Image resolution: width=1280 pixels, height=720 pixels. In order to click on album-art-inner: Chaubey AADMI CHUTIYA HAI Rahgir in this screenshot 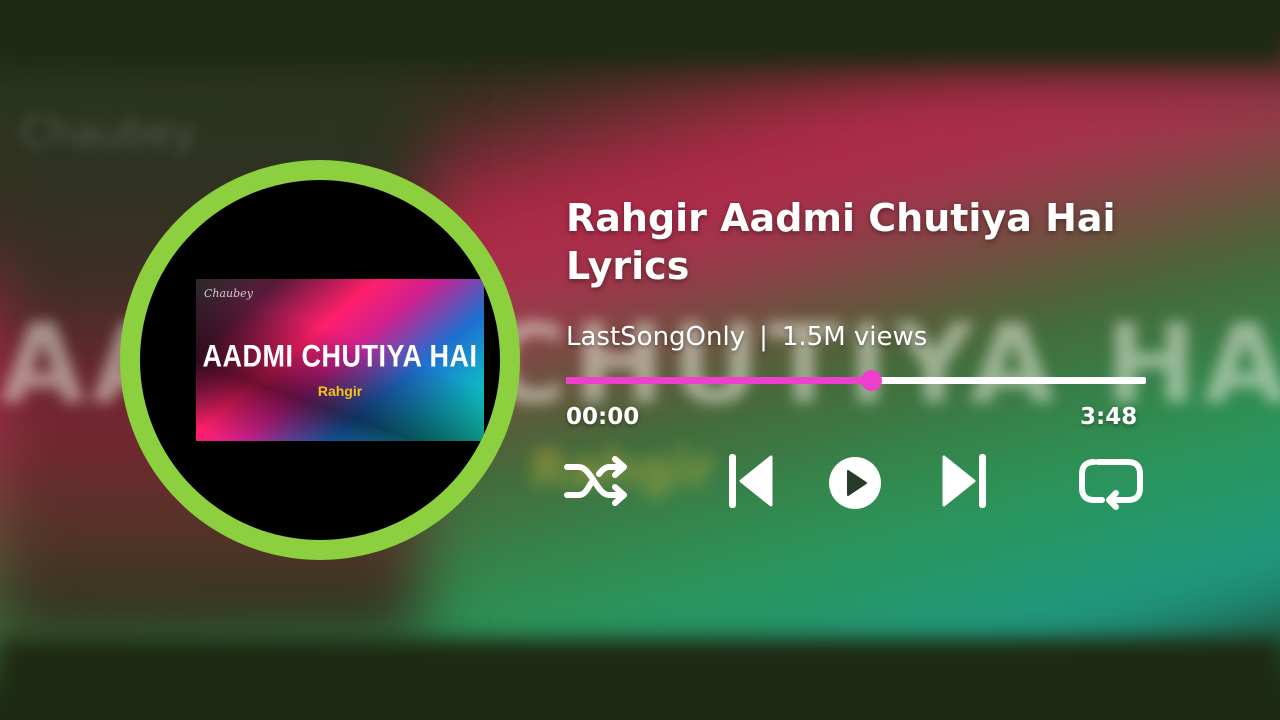, I will do `click(320, 360)`.